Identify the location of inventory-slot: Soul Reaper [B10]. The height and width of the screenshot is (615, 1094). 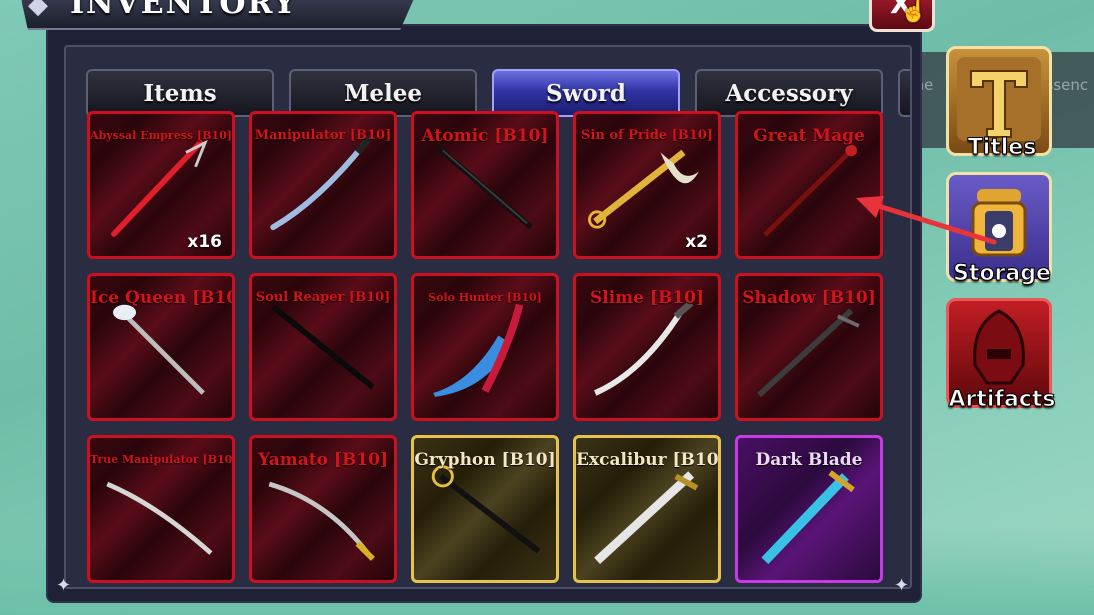
(323, 347).